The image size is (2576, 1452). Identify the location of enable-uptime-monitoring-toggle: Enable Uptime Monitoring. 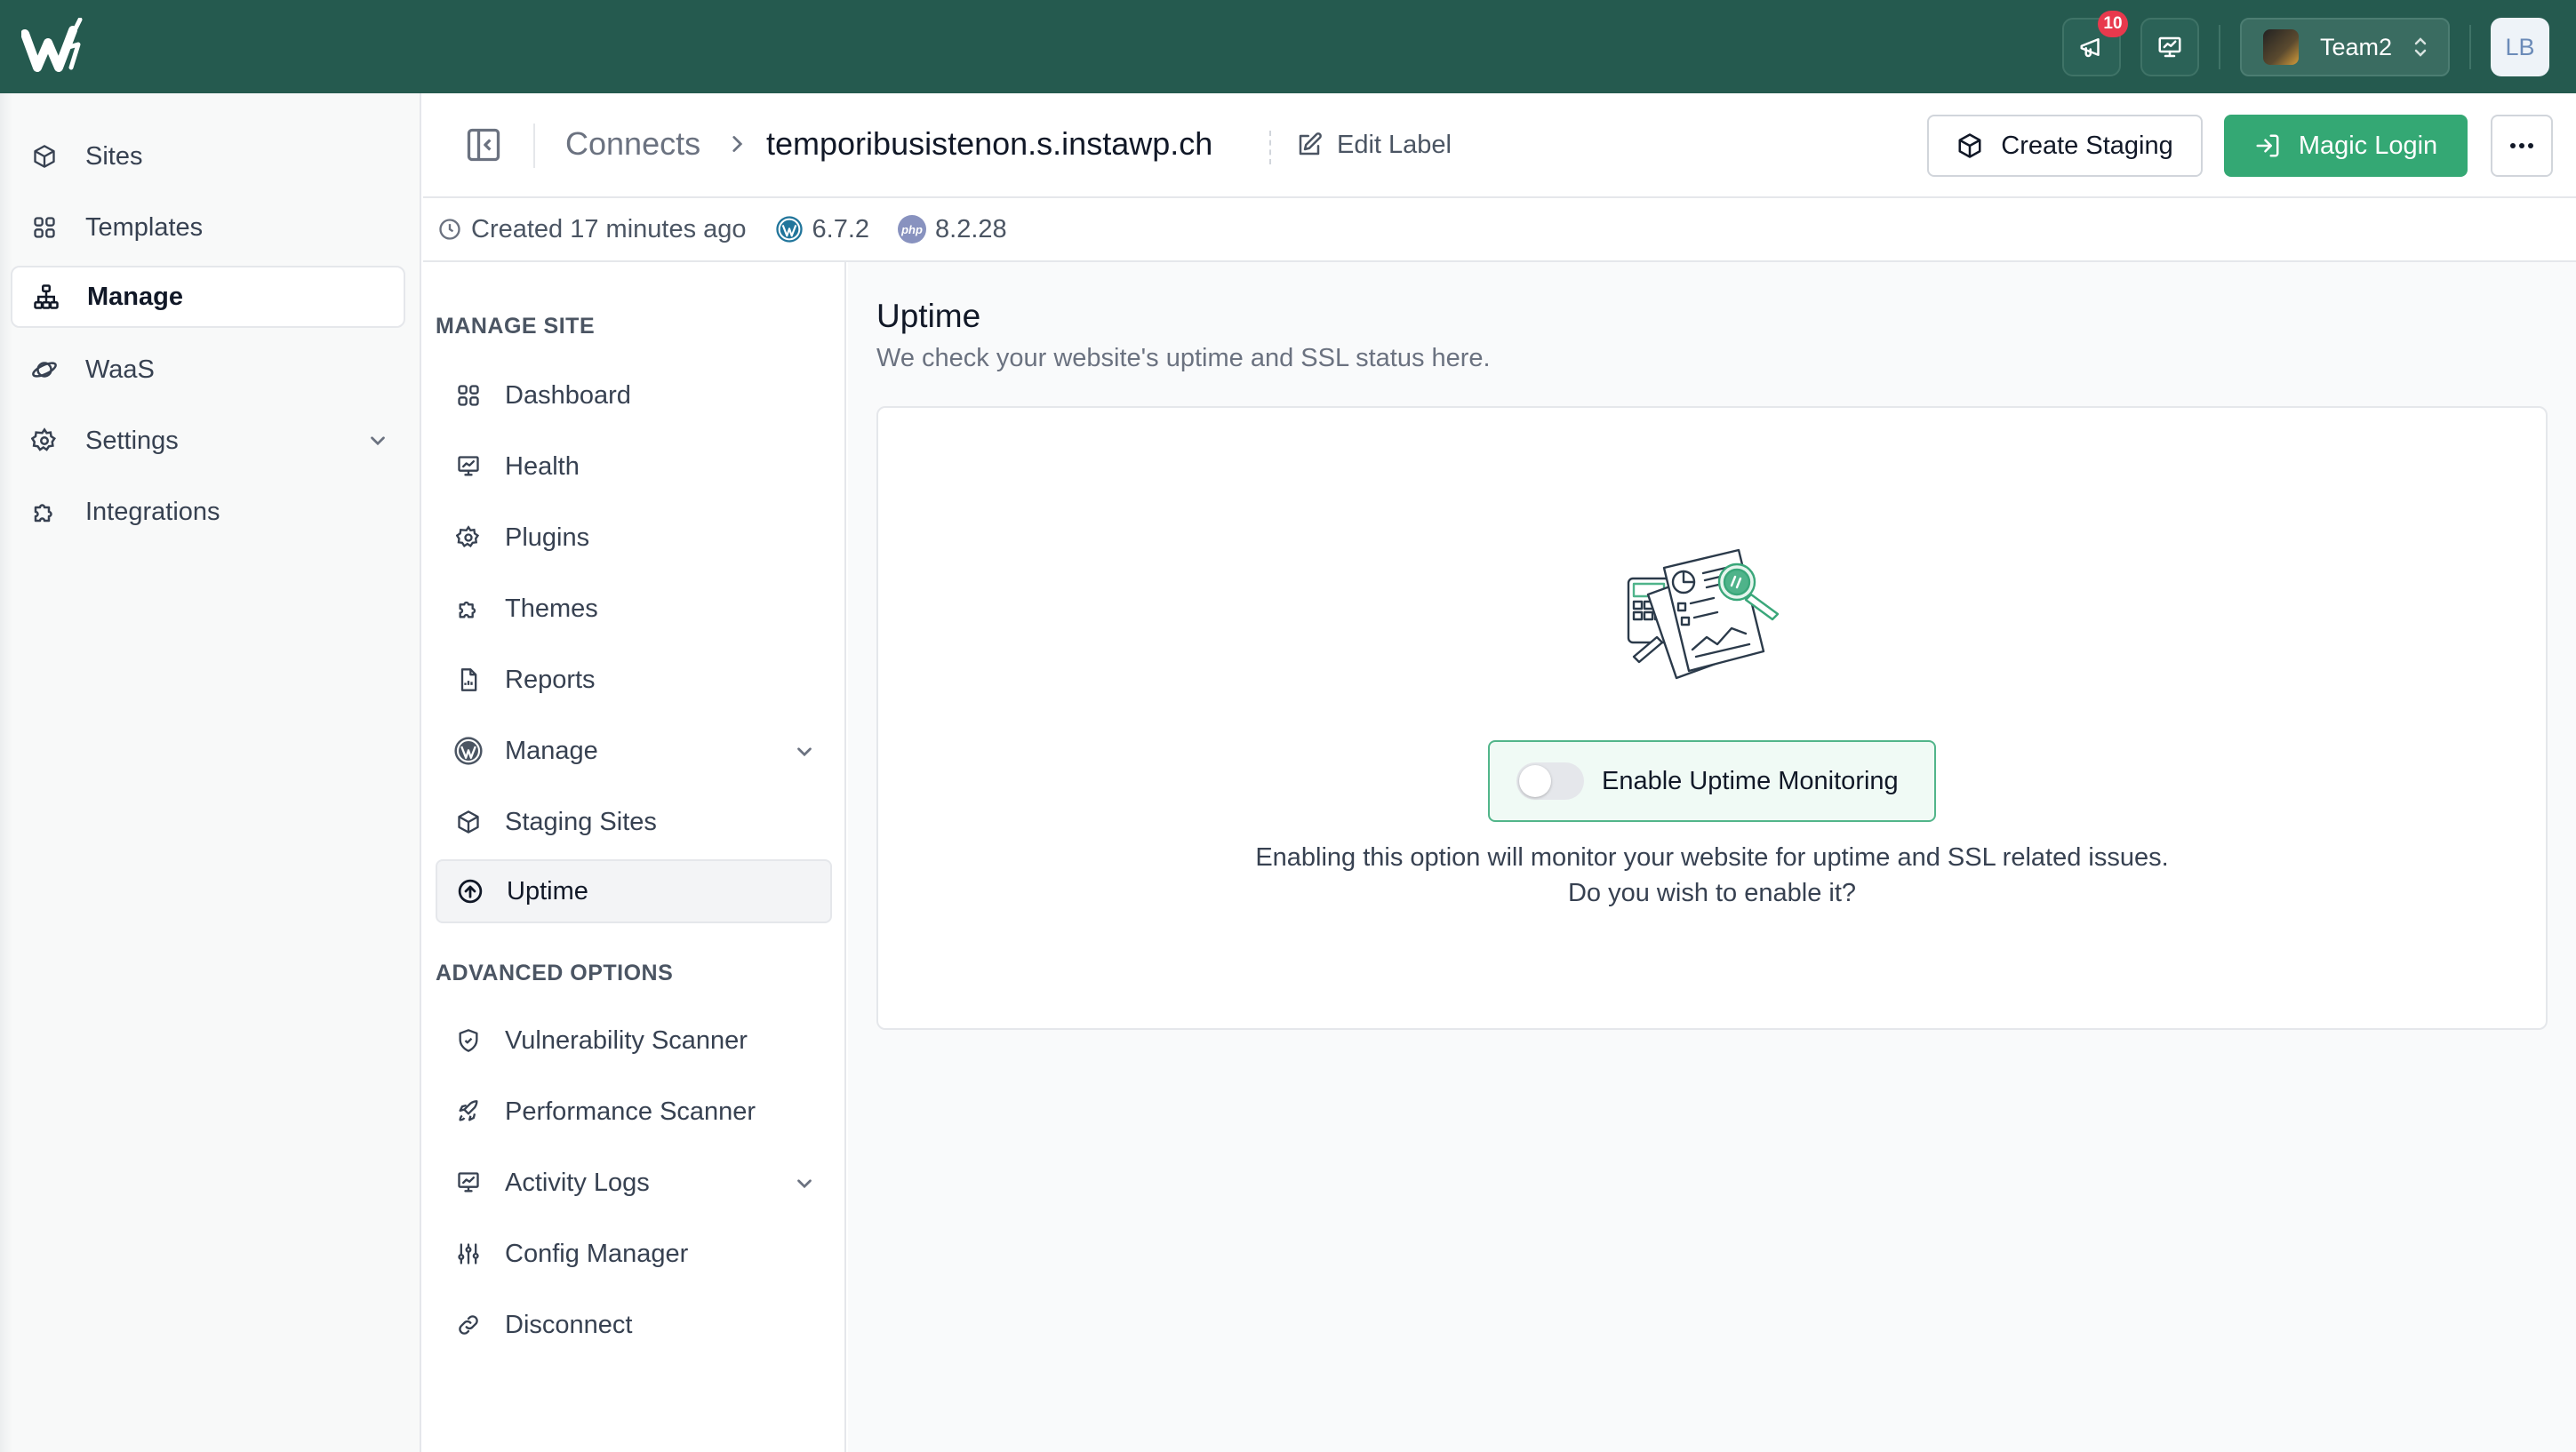
(1712, 781).